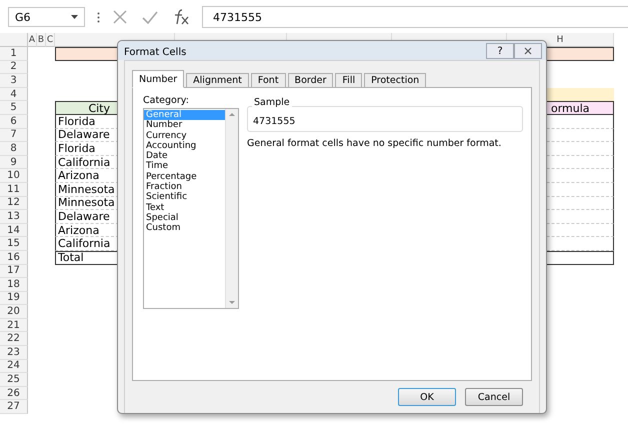  What do you see at coordinates (14, 40) in the screenshot?
I see `select-all-corner` at bounding box center [14, 40].